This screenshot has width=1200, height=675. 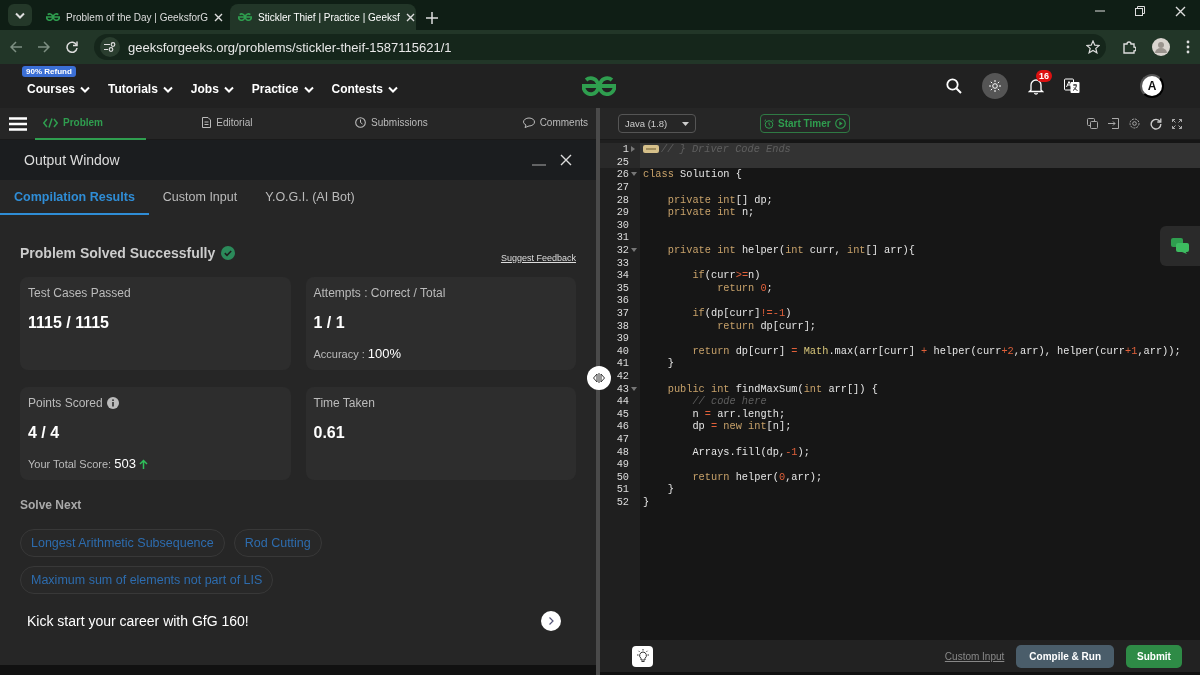 What do you see at coordinates (622, 363) in the screenshot?
I see `line-number: 41` at bounding box center [622, 363].